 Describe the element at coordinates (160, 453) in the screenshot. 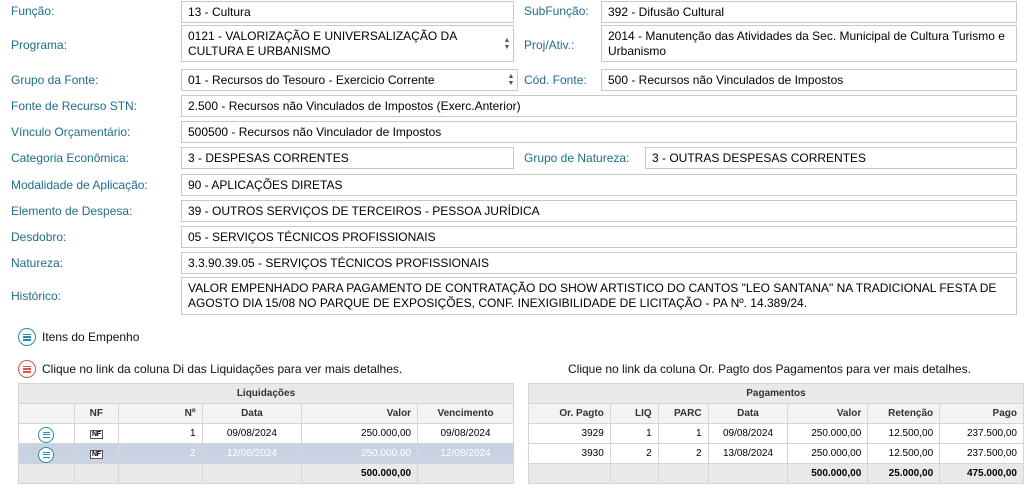

I see `cell-num: 2` at that location.